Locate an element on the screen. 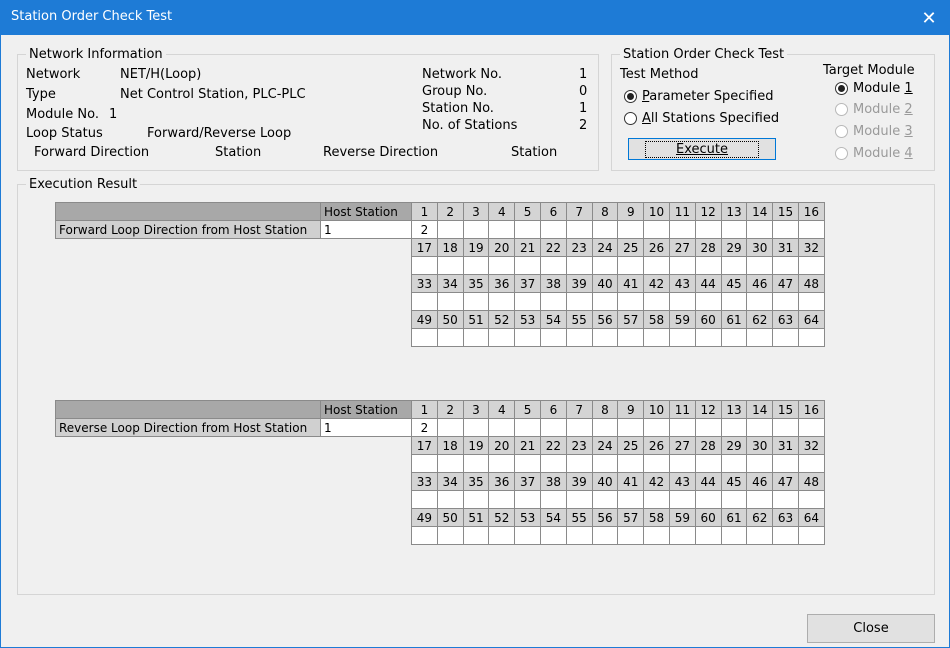  parameter-specified-radio: Parameter Specified is located at coordinates (698, 96).